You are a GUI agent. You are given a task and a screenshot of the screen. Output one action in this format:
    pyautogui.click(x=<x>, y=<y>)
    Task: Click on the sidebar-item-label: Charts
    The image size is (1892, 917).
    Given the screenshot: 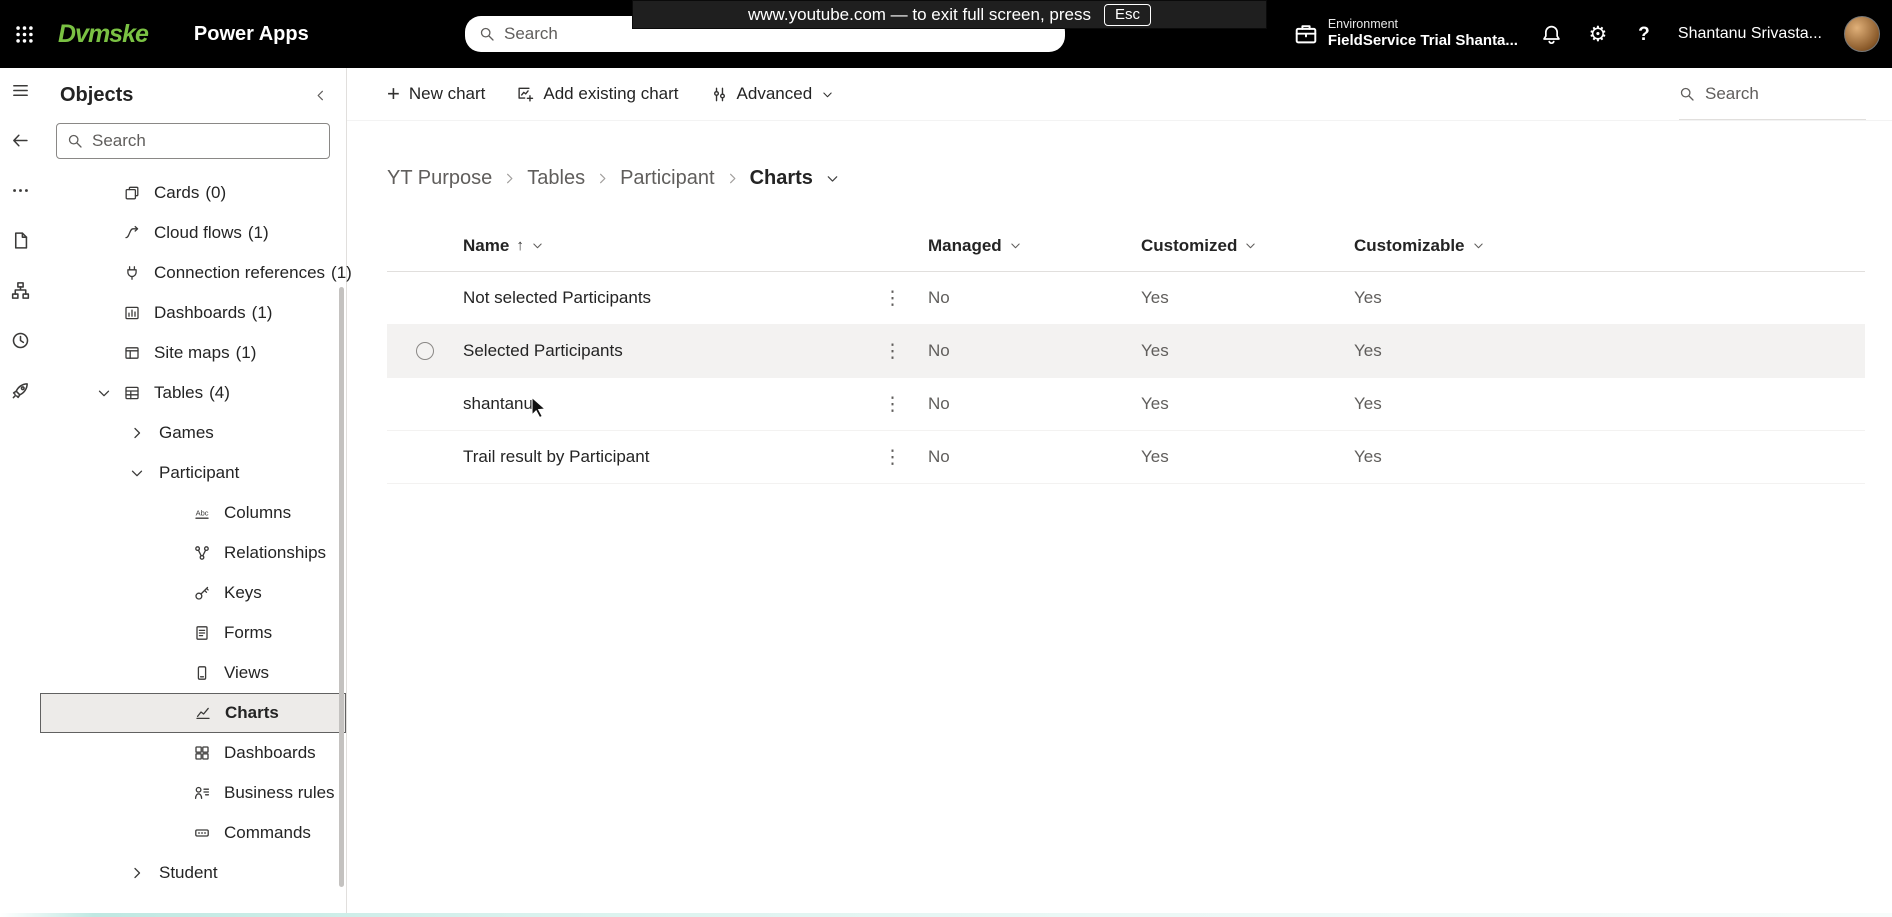 What is the action you would take?
    pyautogui.click(x=252, y=712)
    